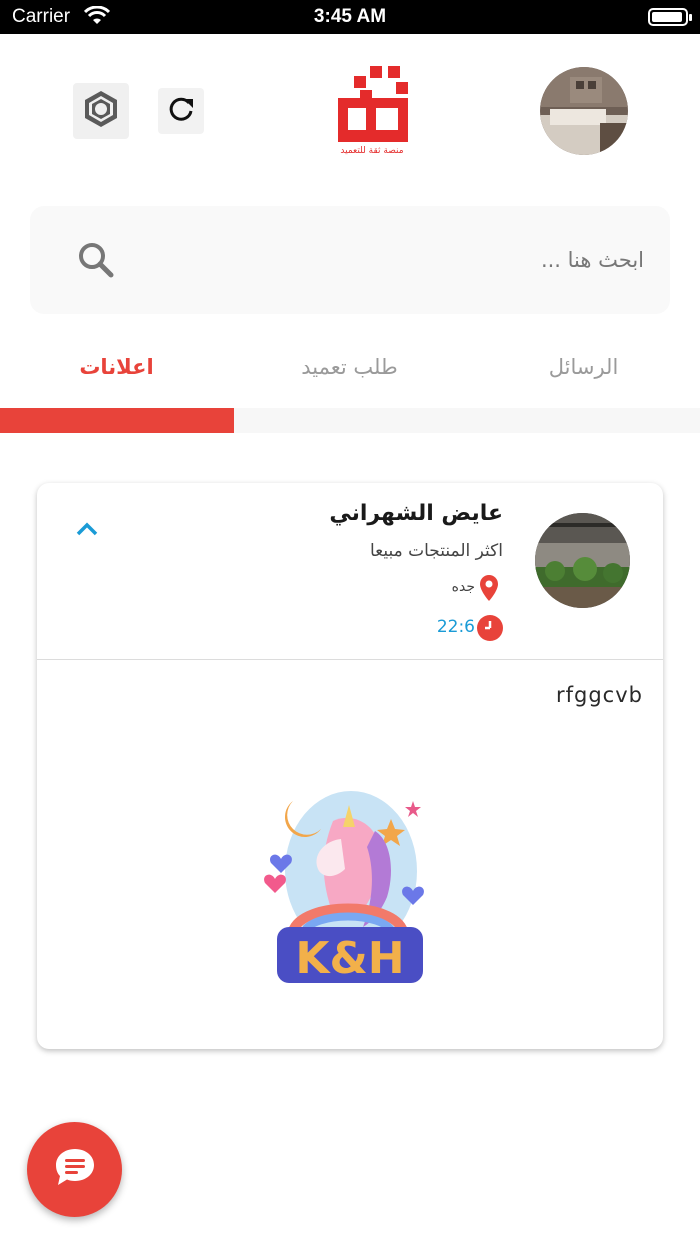  What do you see at coordinates (670, 17) in the screenshot?
I see `battery-icon` at bounding box center [670, 17].